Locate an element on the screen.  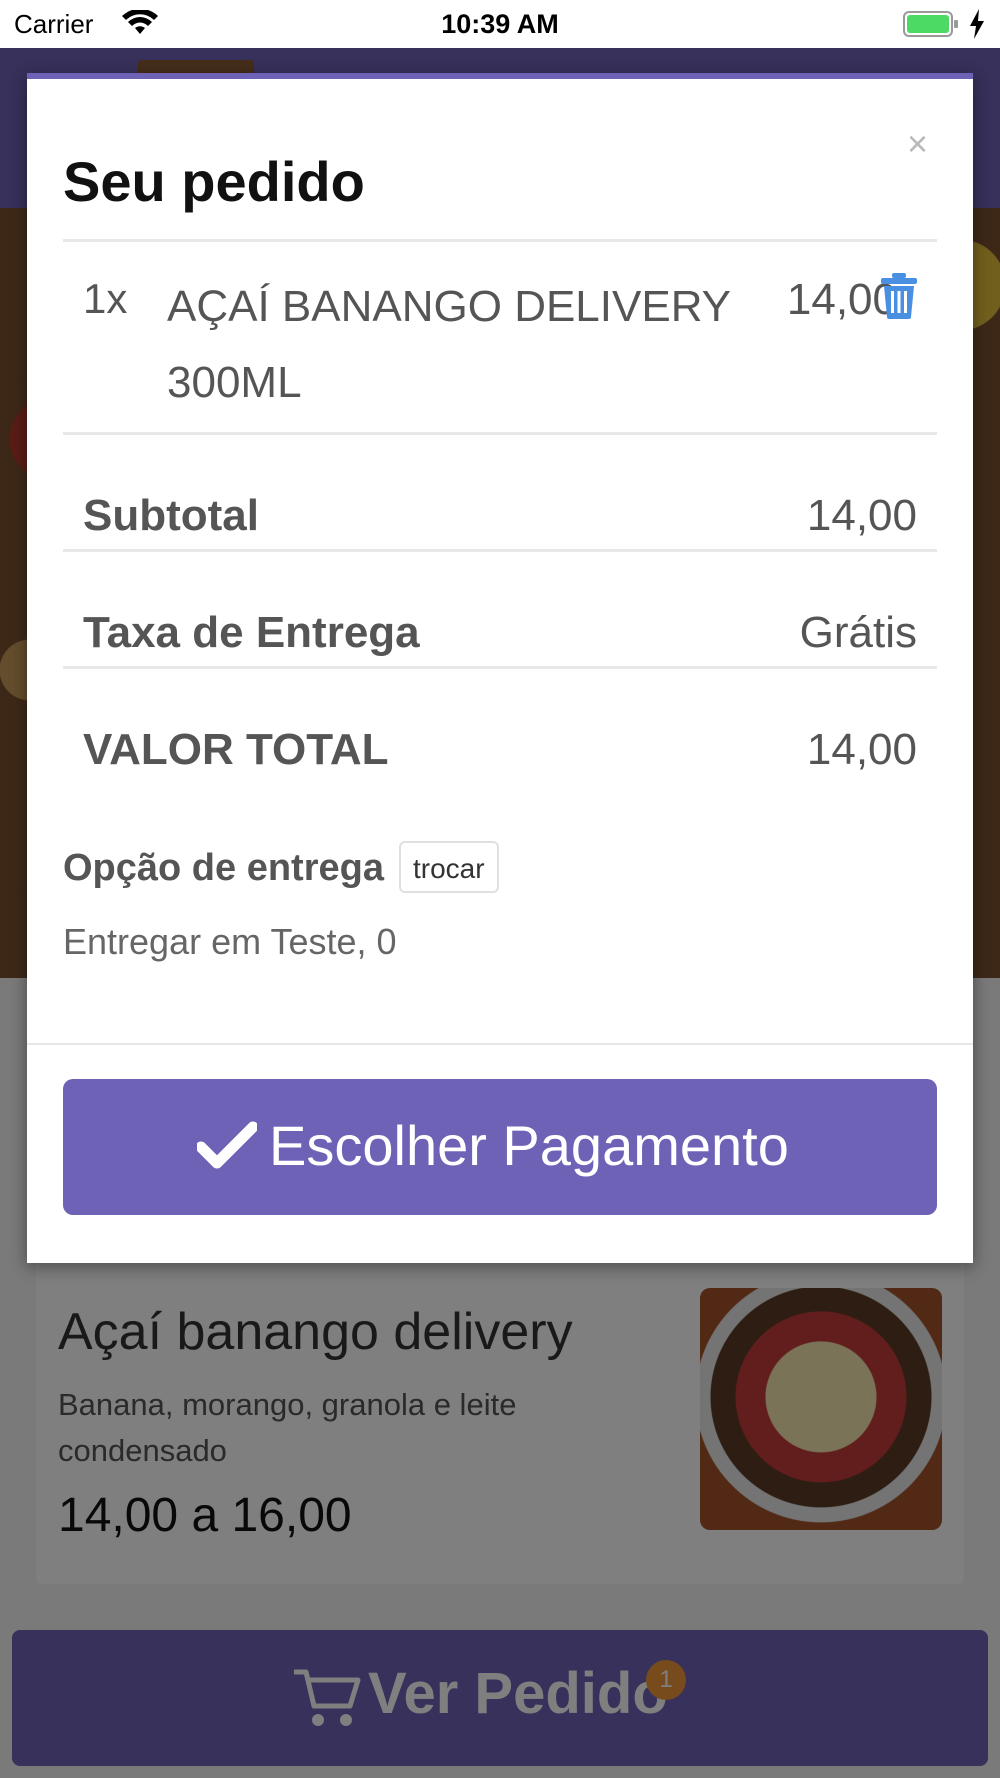
item-name: AÇAÍ BANANGO DELIVERY 300ML is located at coordinates (449, 344).